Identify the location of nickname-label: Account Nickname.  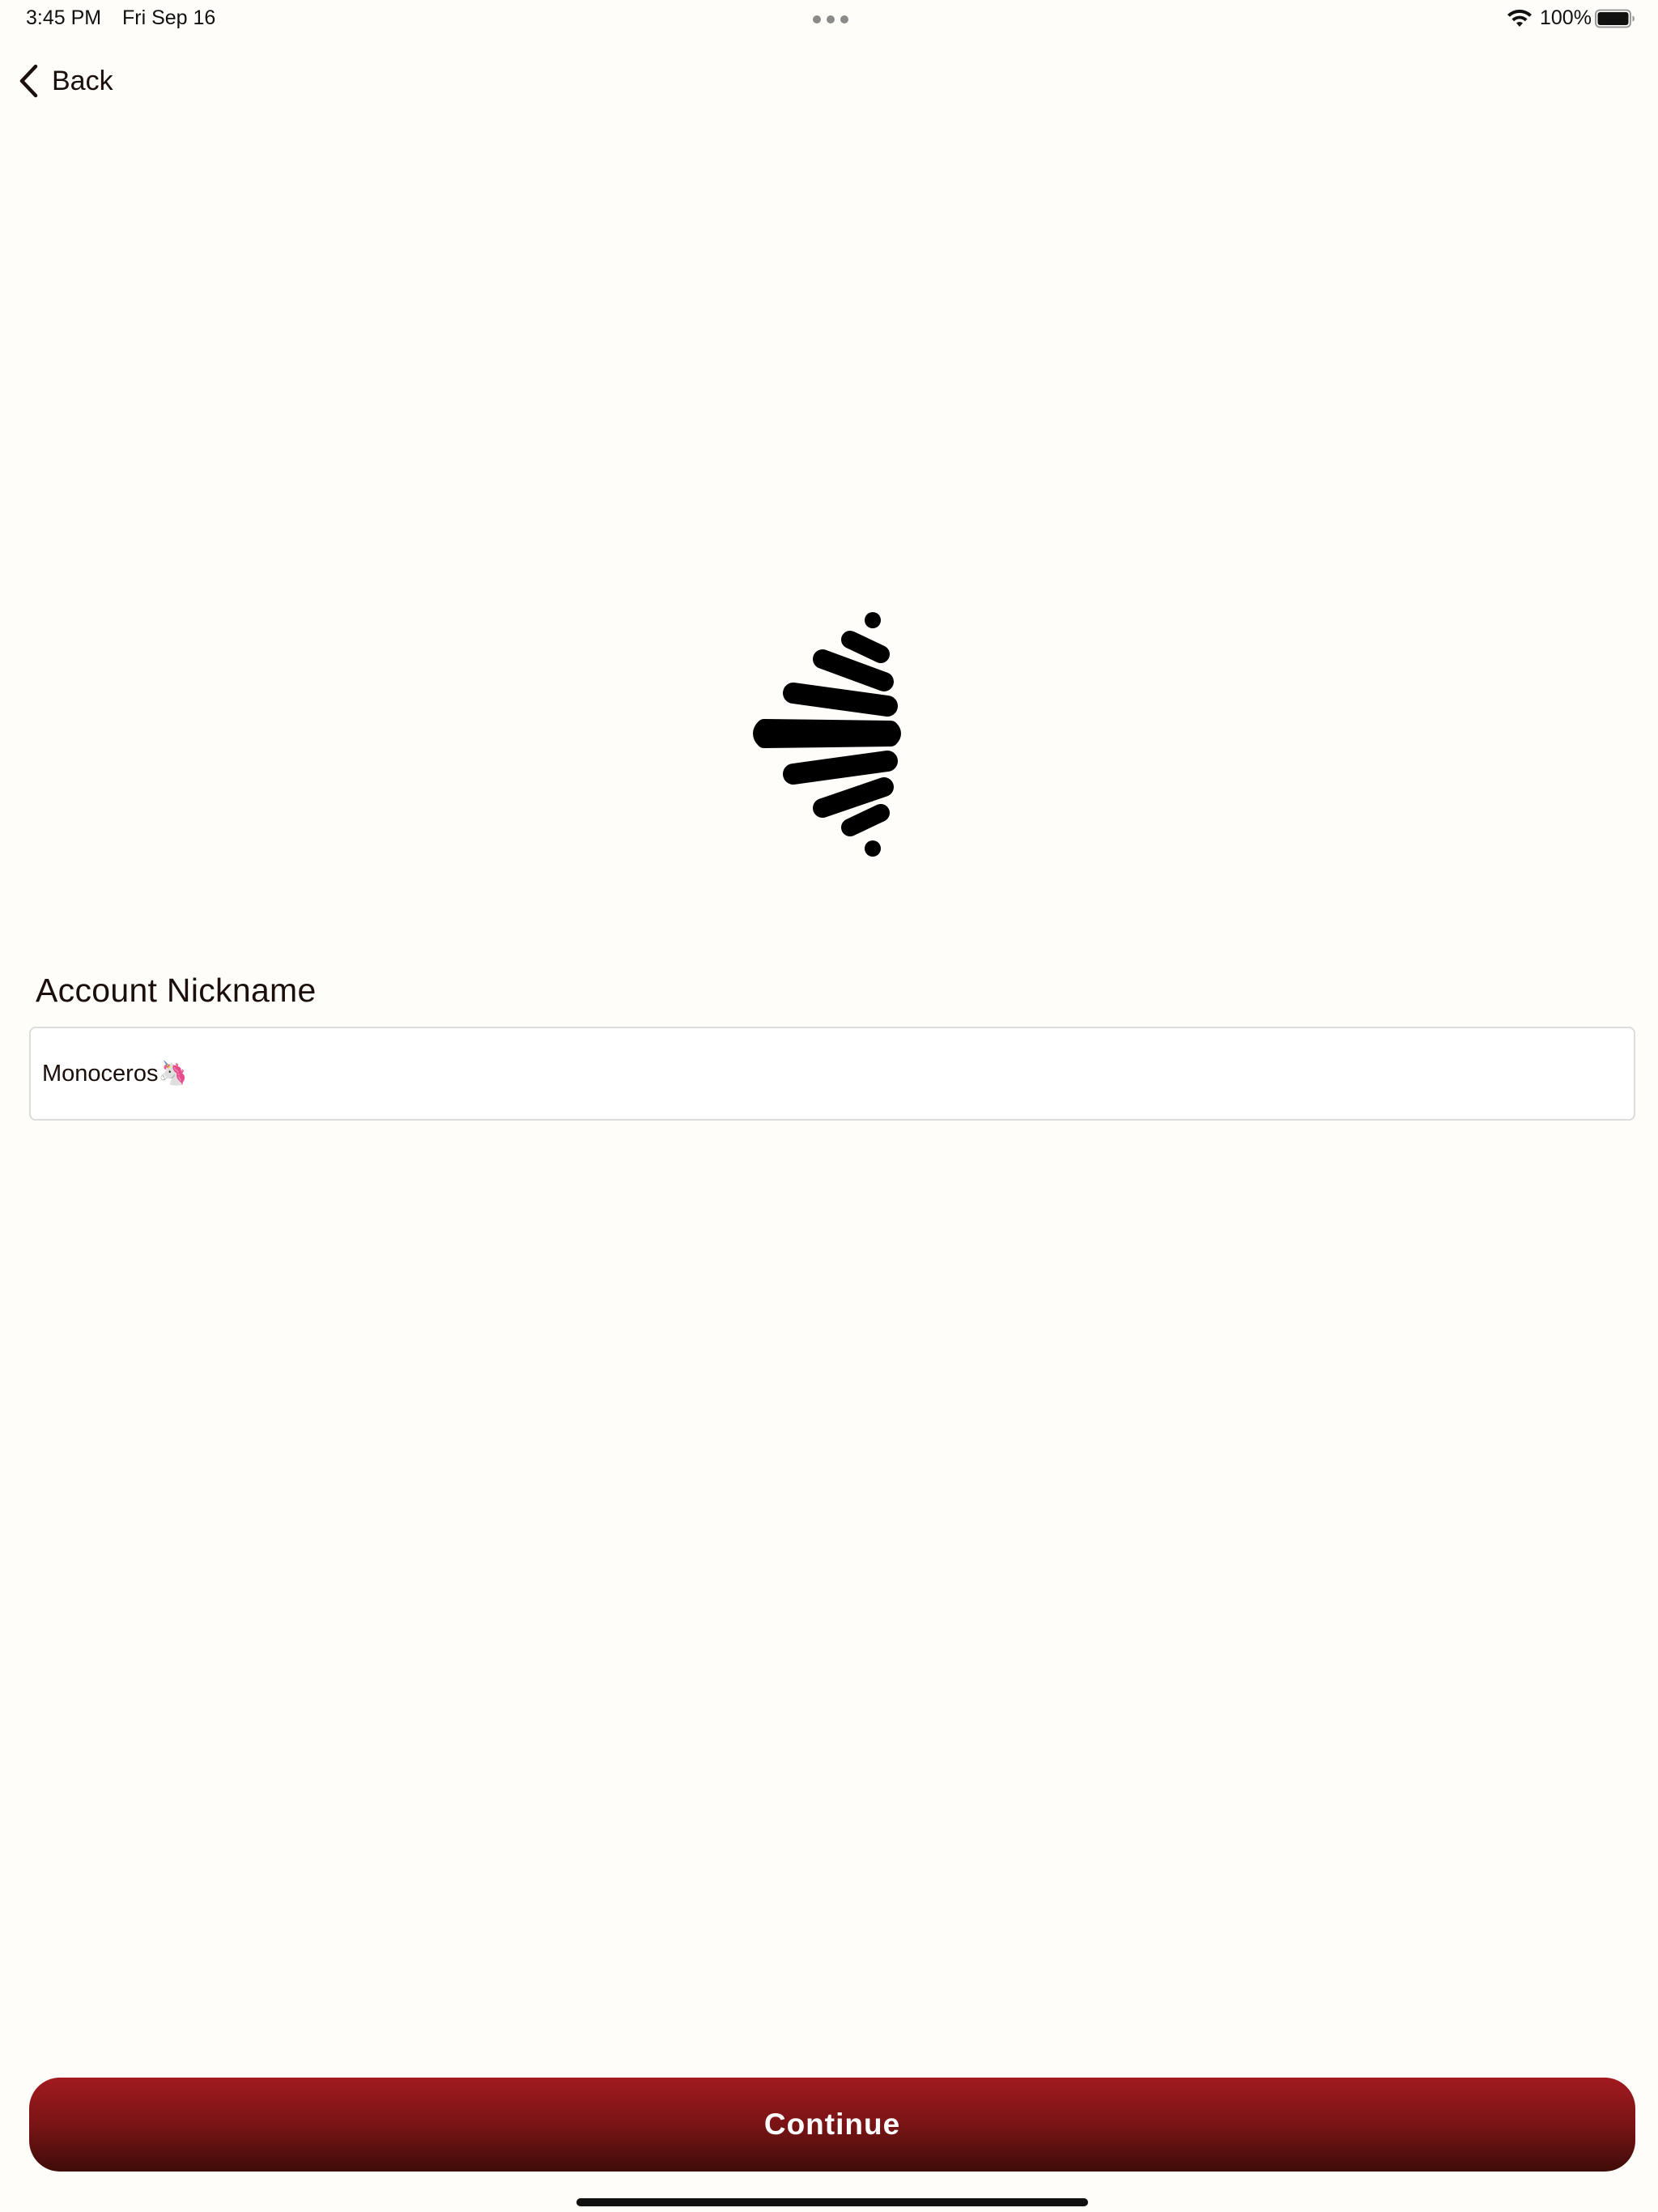
(176, 991).